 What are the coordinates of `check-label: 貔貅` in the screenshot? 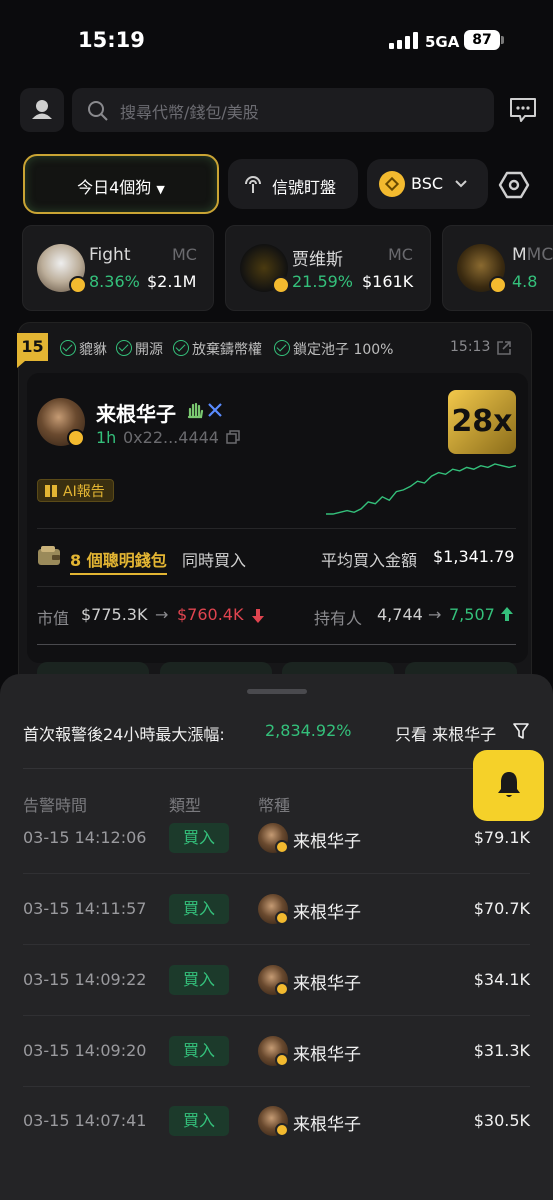 It's located at (93, 350).